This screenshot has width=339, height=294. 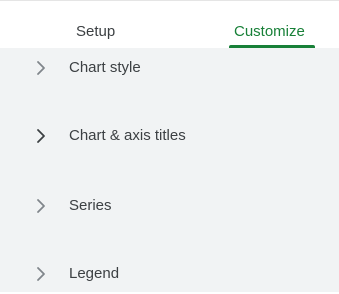 What do you see at coordinates (269, 31) in the screenshot?
I see `tab-customize-label: Customize` at bounding box center [269, 31].